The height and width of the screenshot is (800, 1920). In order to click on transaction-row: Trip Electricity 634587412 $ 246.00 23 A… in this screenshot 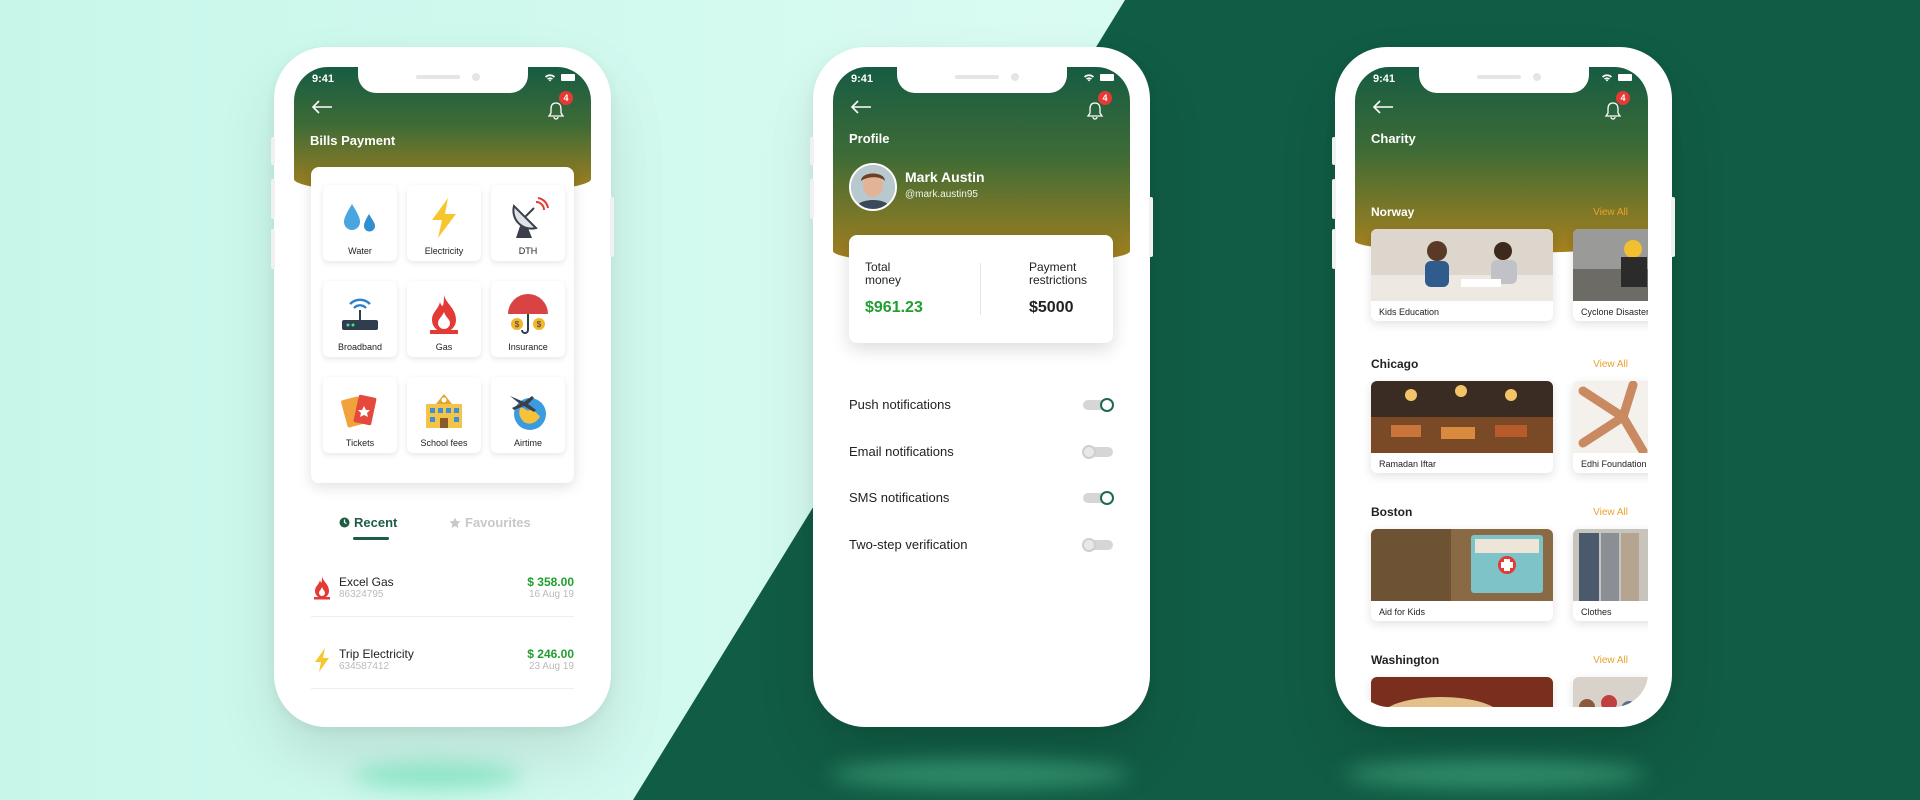, I will do `click(442, 659)`.